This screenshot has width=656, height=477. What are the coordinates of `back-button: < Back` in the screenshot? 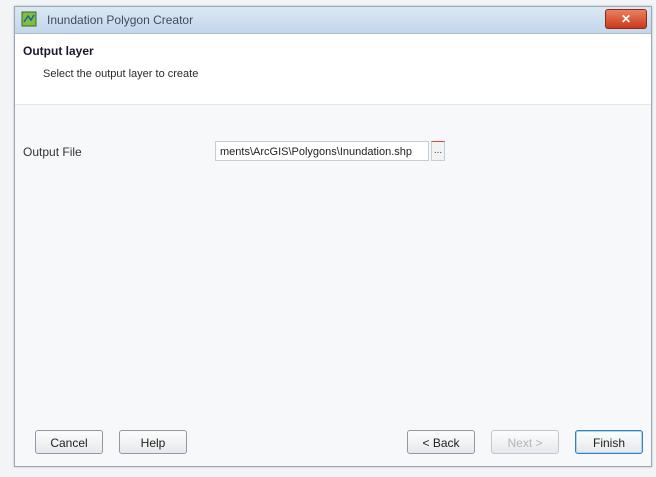 It's located at (441, 442).